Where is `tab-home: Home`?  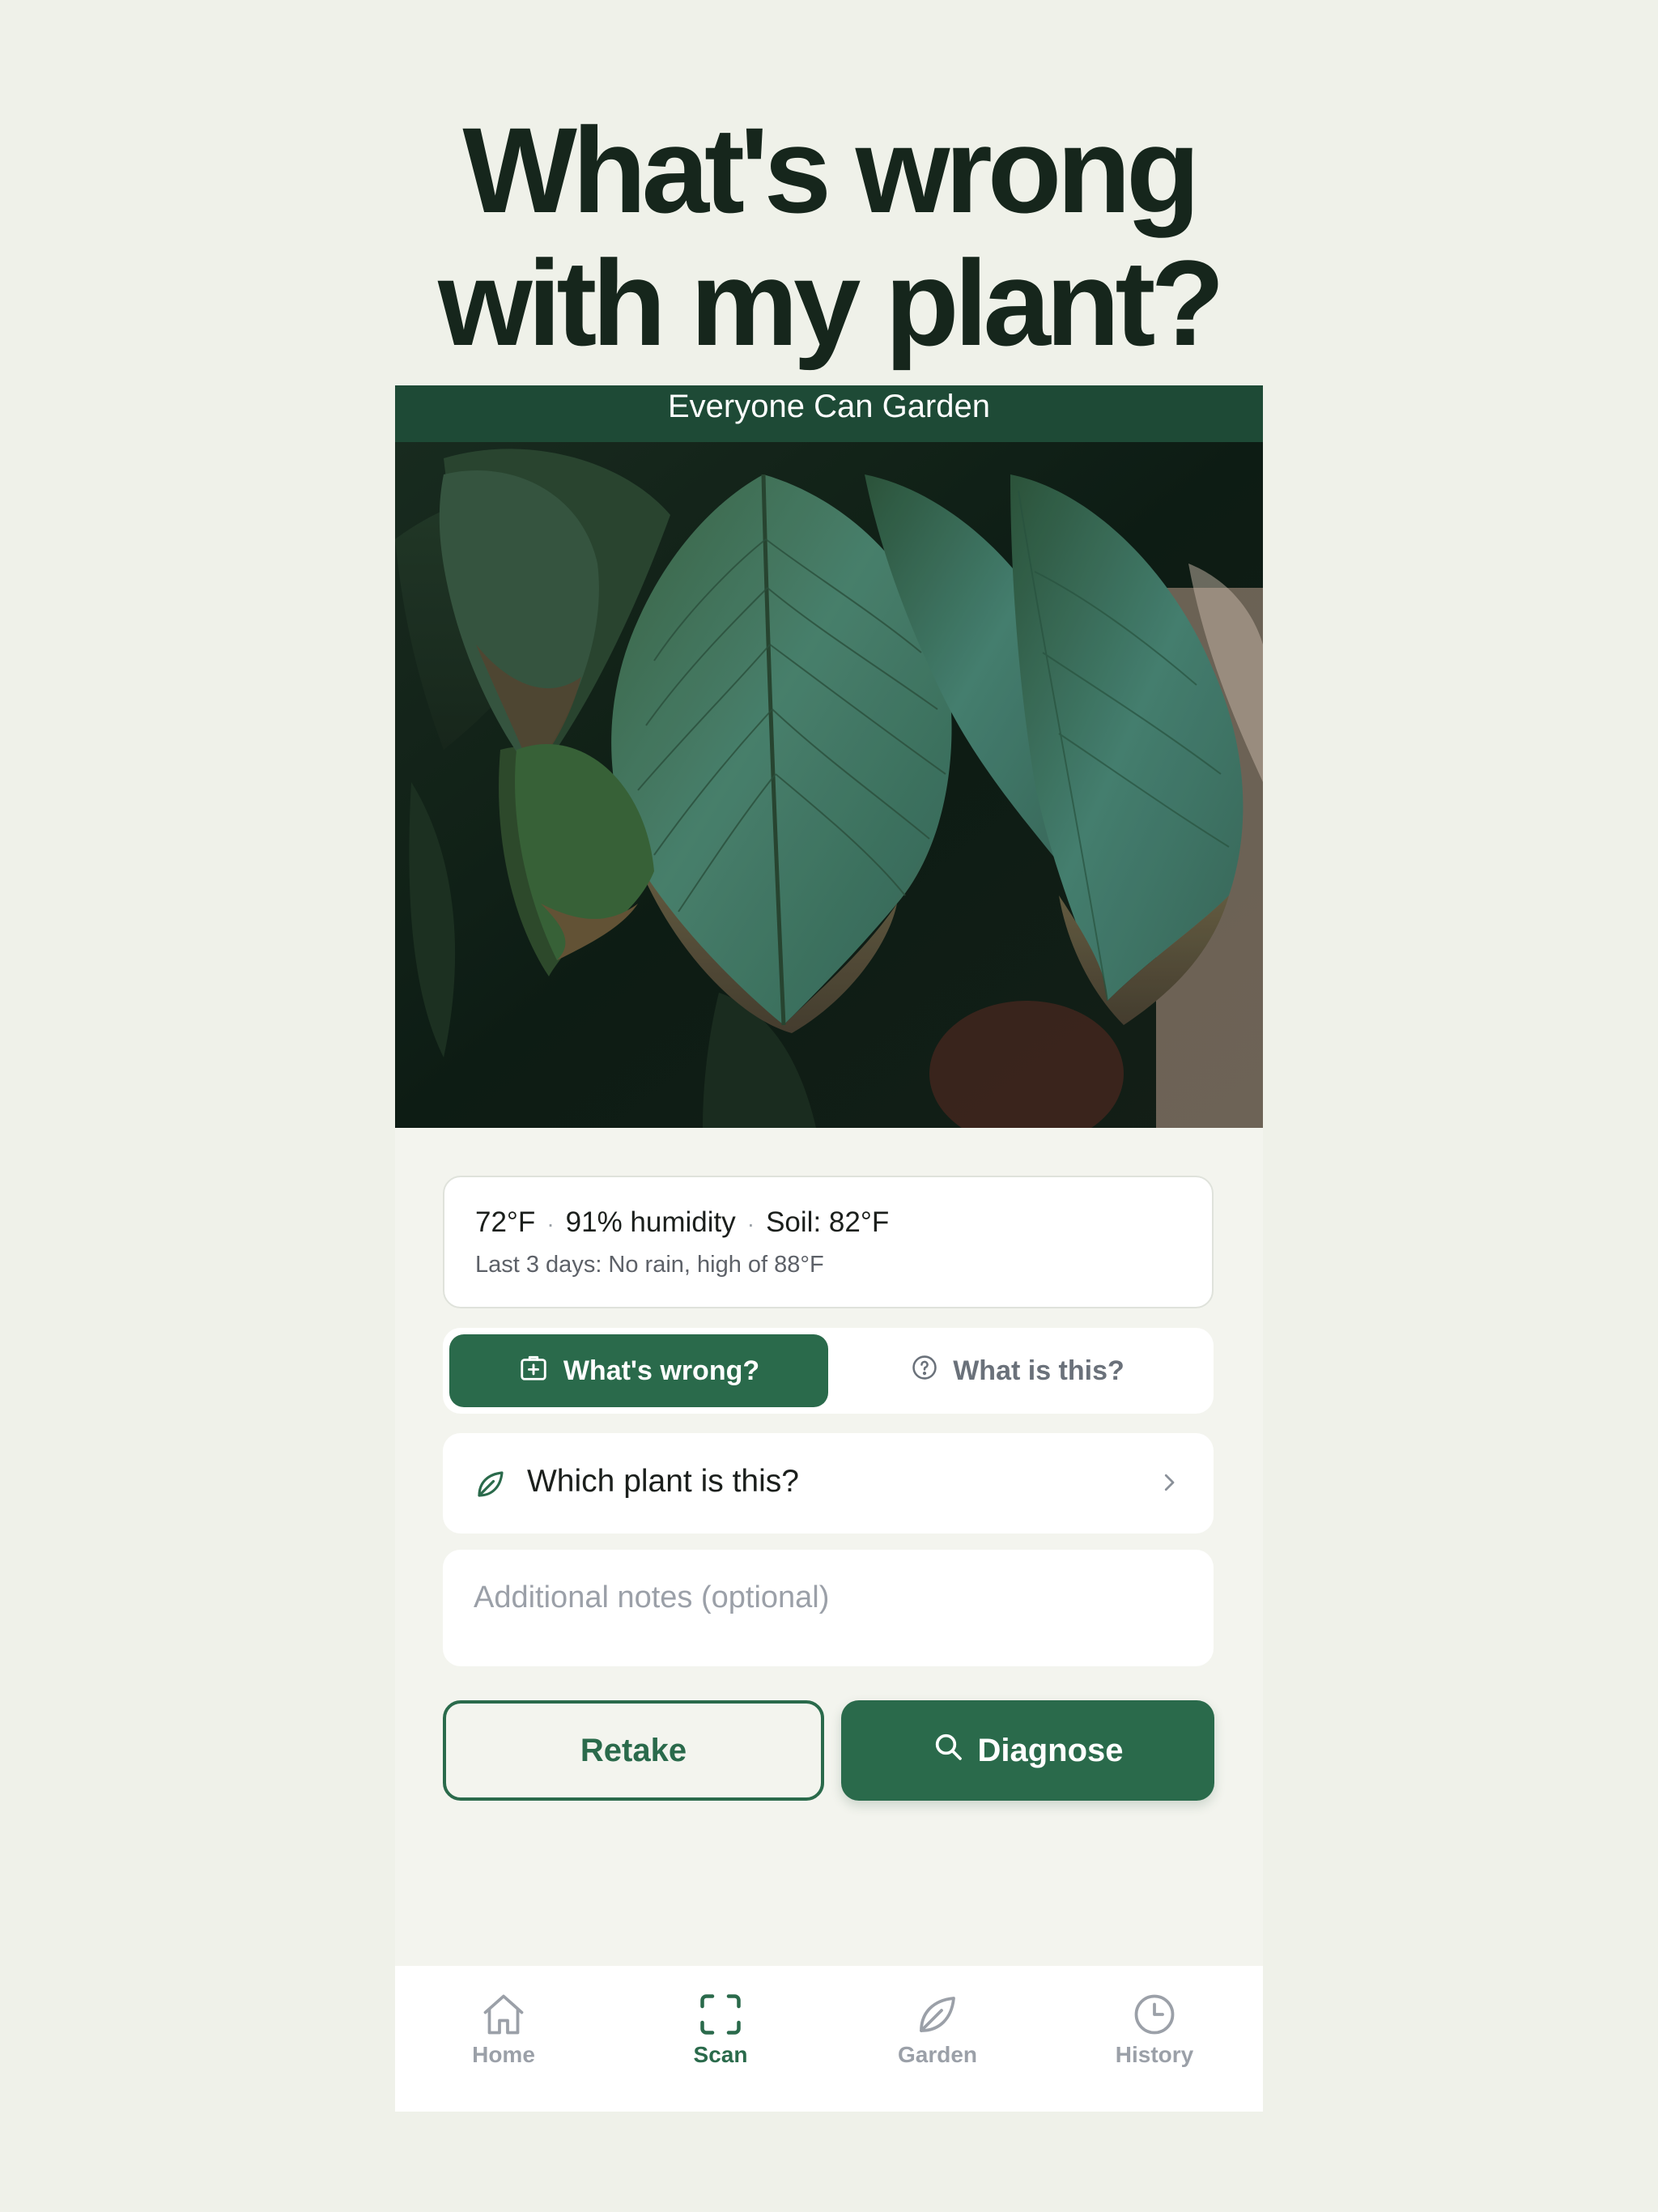
tab-home: Home is located at coordinates (503, 2039).